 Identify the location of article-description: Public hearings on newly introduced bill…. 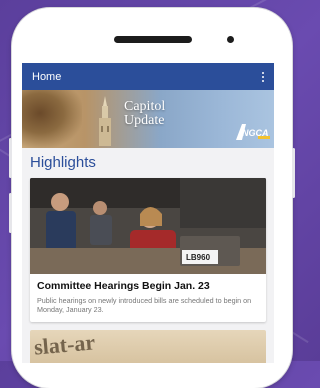
(144, 305).